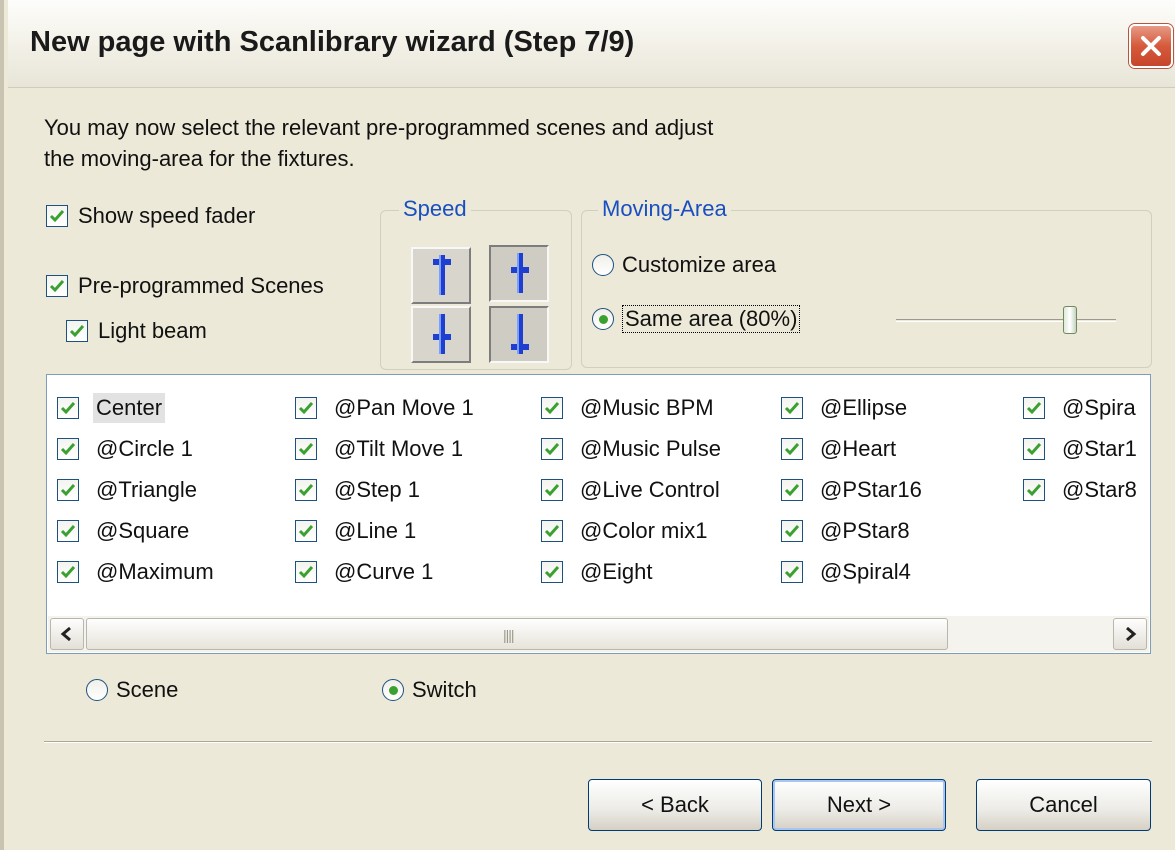 The image size is (1175, 850). Describe the element at coordinates (519, 273) in the screenshot. I see `speed-fader-button` at that location.